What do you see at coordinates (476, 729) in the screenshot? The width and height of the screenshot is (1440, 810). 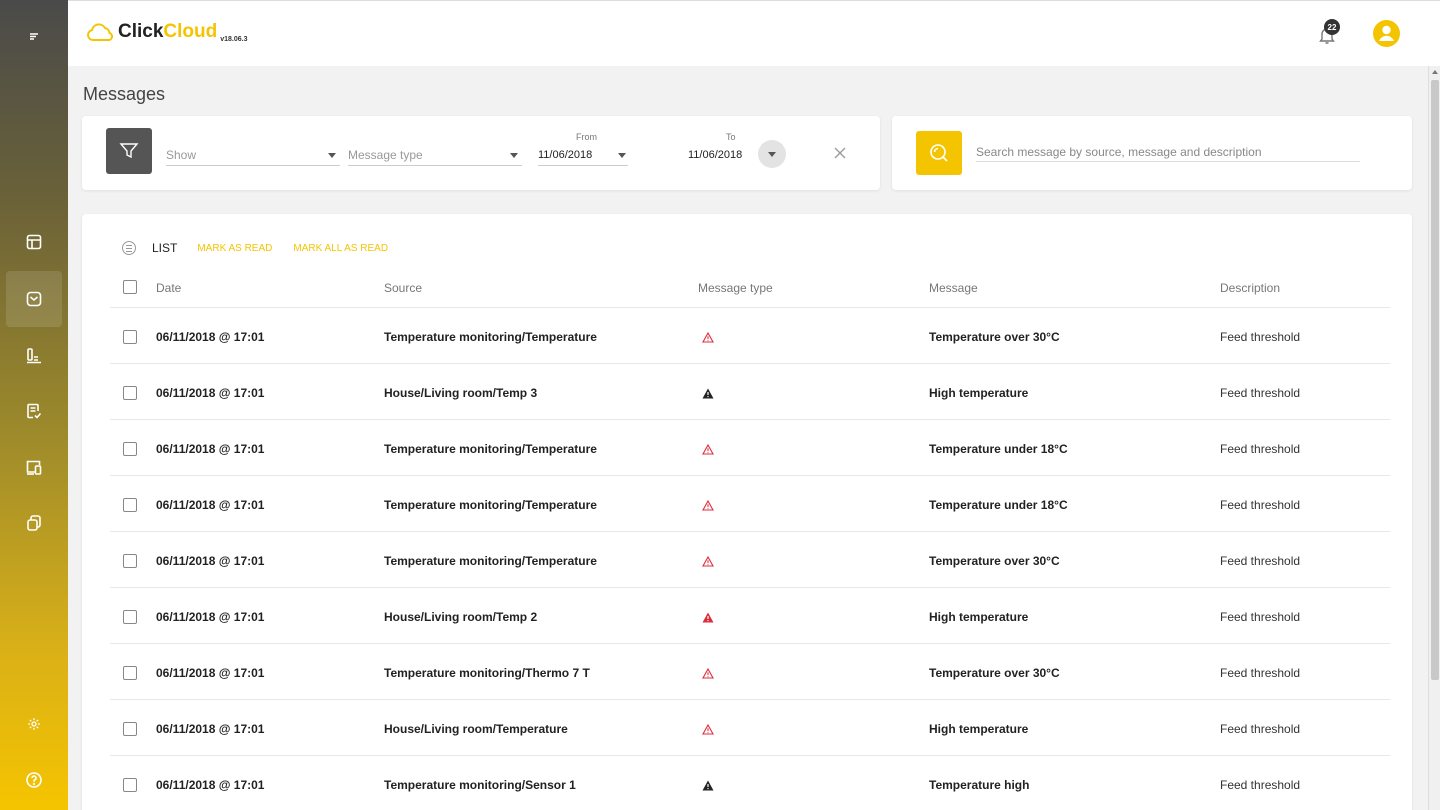 I see `row-source: House/Living room/Temperature` at bounding box center [476, 729].